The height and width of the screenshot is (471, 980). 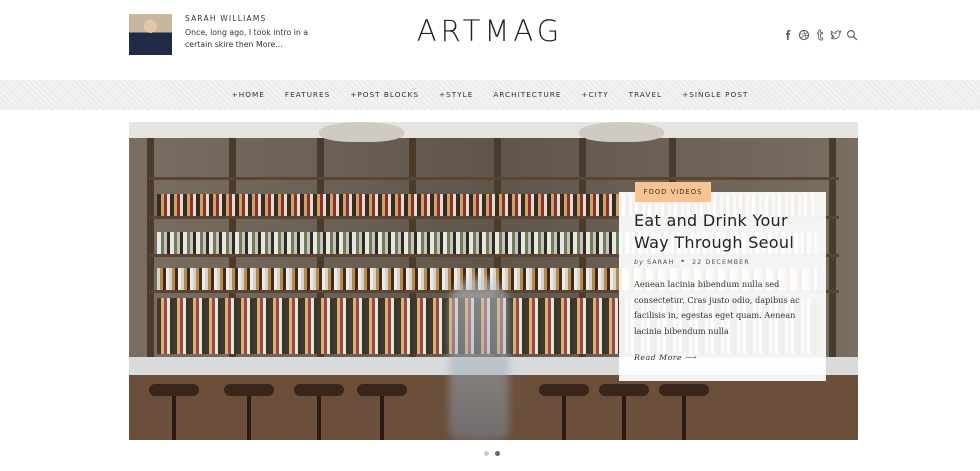 What do you see at coordinates (660, 262) in the screenshot?
I see `meta-author: SARAH` at bounding box center [660, 262].